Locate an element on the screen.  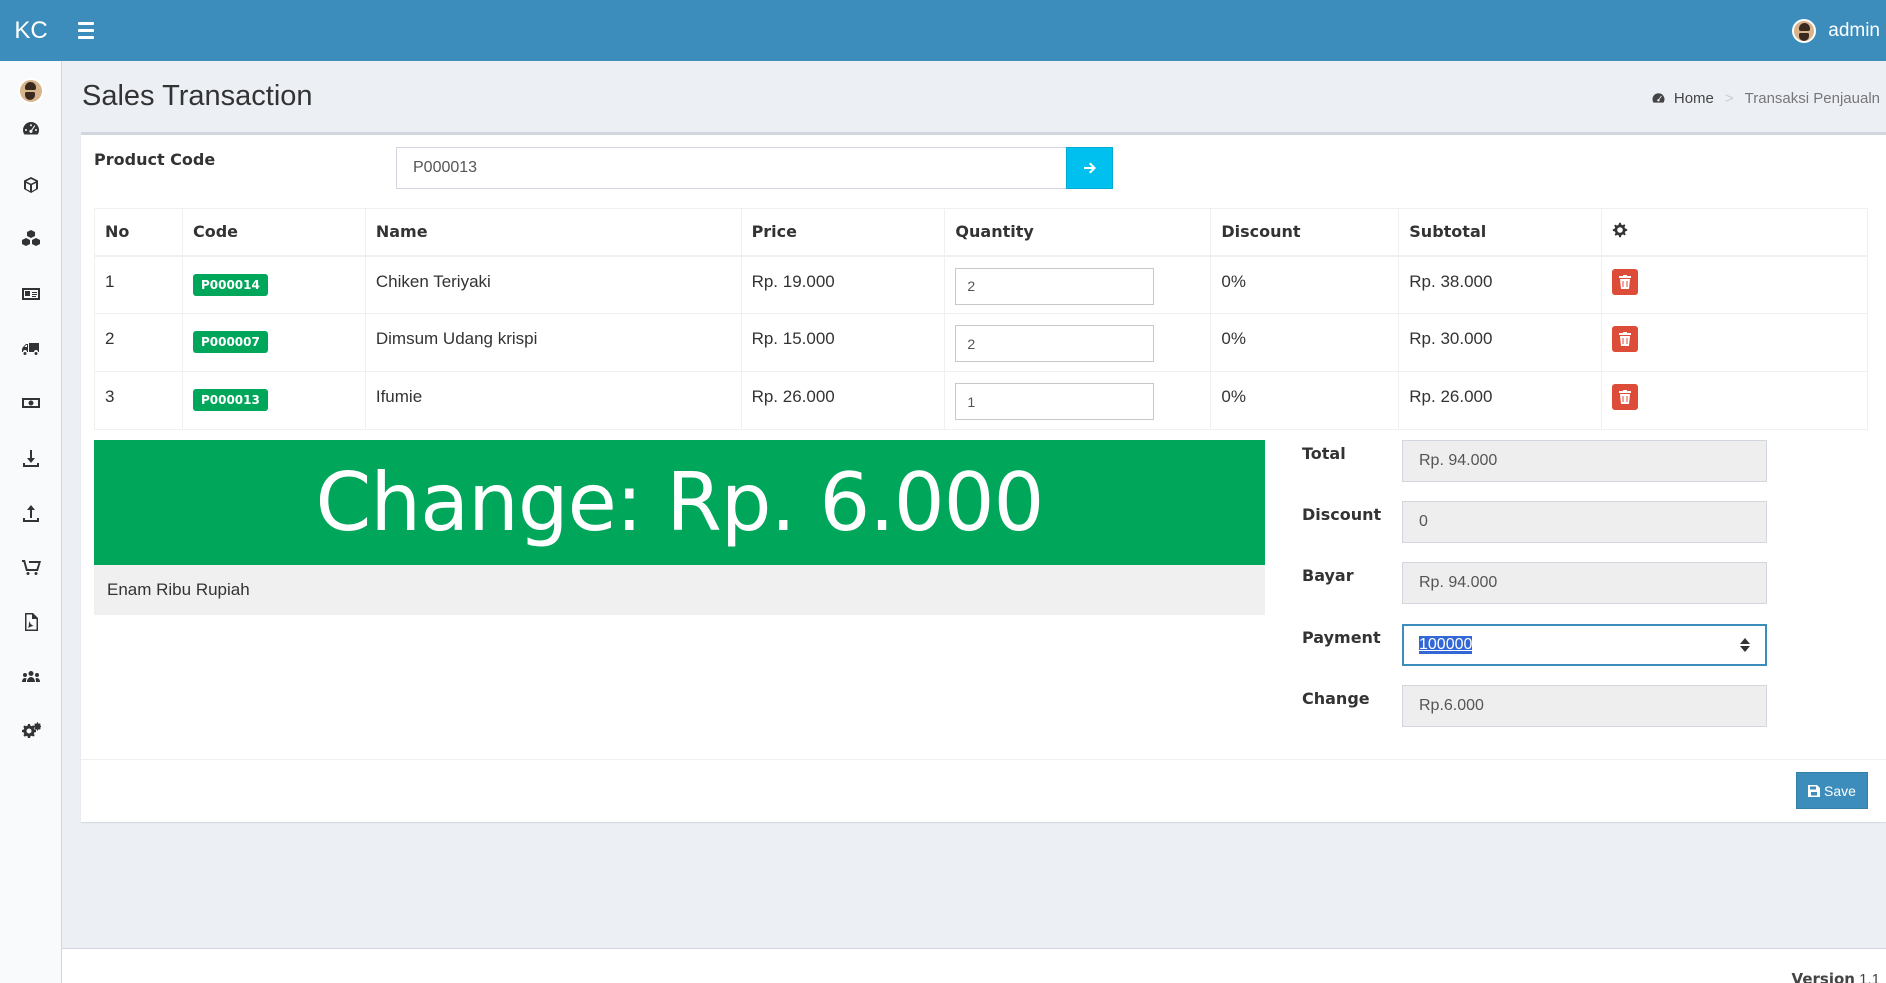
sidebar-item-report is located at coordinates (31, 622).